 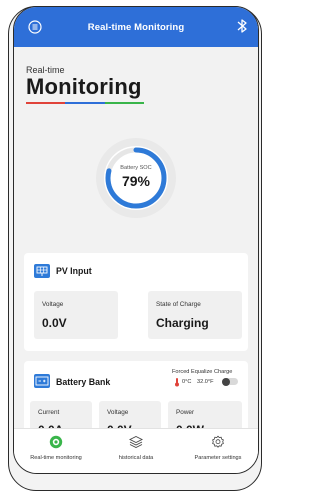 I want to click on forced-equalize-label: Forced Equalize Charge, so click(x=202, y=372).